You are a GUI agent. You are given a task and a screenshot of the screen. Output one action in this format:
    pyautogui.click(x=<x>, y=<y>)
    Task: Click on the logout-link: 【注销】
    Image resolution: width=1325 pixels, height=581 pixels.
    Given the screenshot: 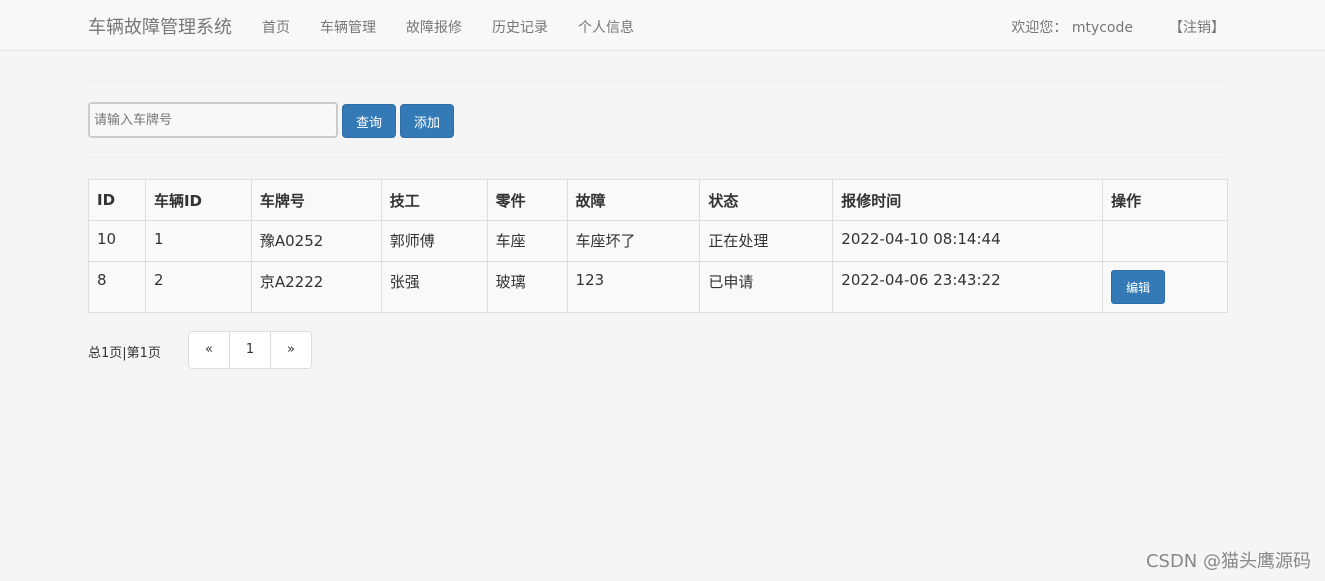 What is the action you would take?
    pyautogui.click(x=1197, y=27)
    